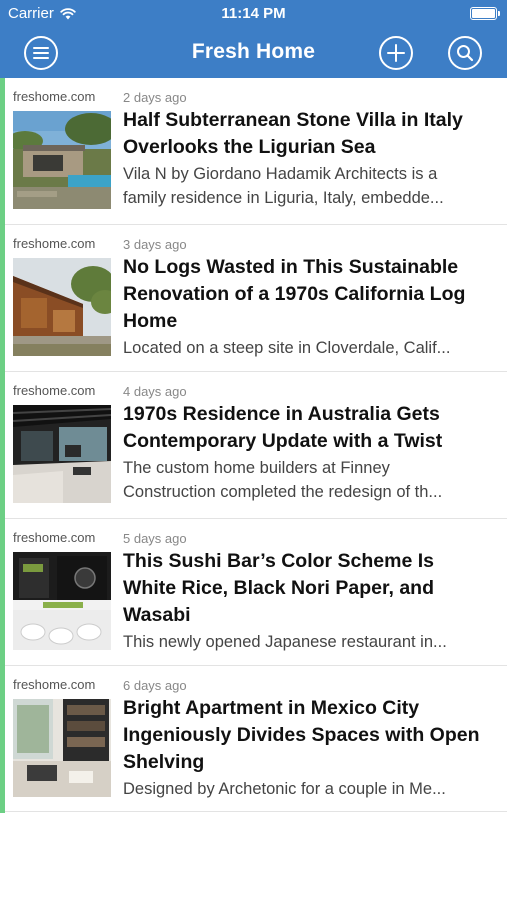  I want to click on article-title-line: Renovation of a 1970s California Log, so click(294, 294).